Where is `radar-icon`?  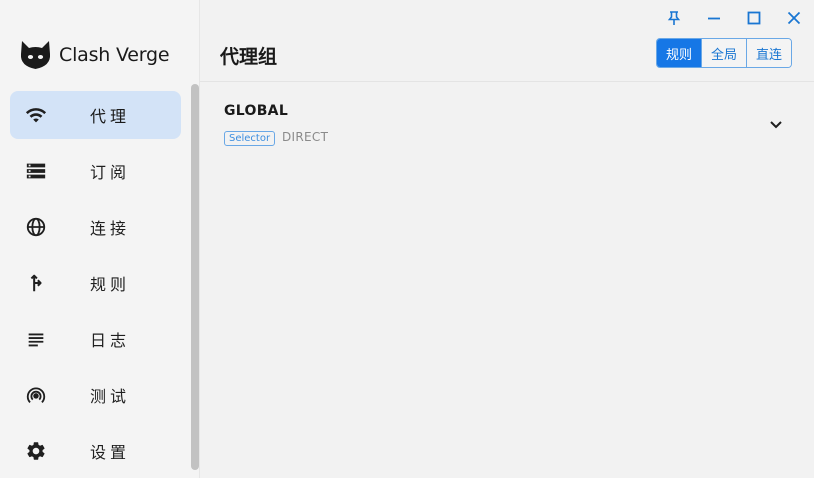
radar-icon is located at coordinates (36, 395).